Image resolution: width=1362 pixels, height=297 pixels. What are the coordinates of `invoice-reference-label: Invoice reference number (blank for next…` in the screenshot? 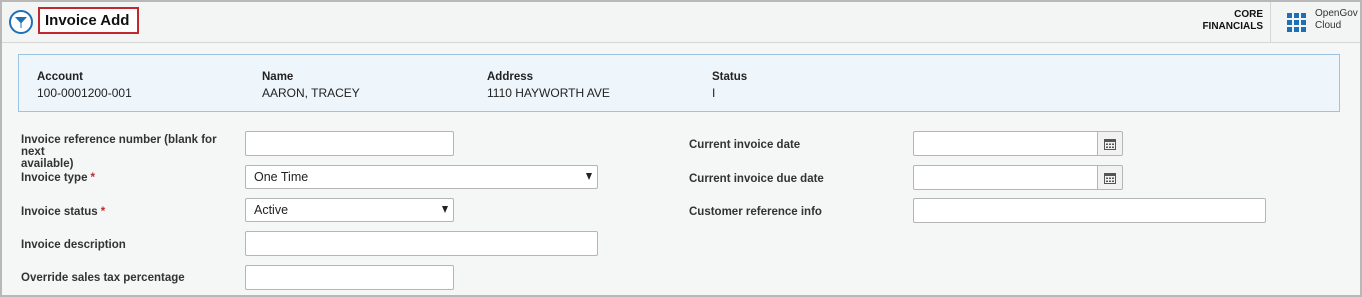 It's located at (131, 152).